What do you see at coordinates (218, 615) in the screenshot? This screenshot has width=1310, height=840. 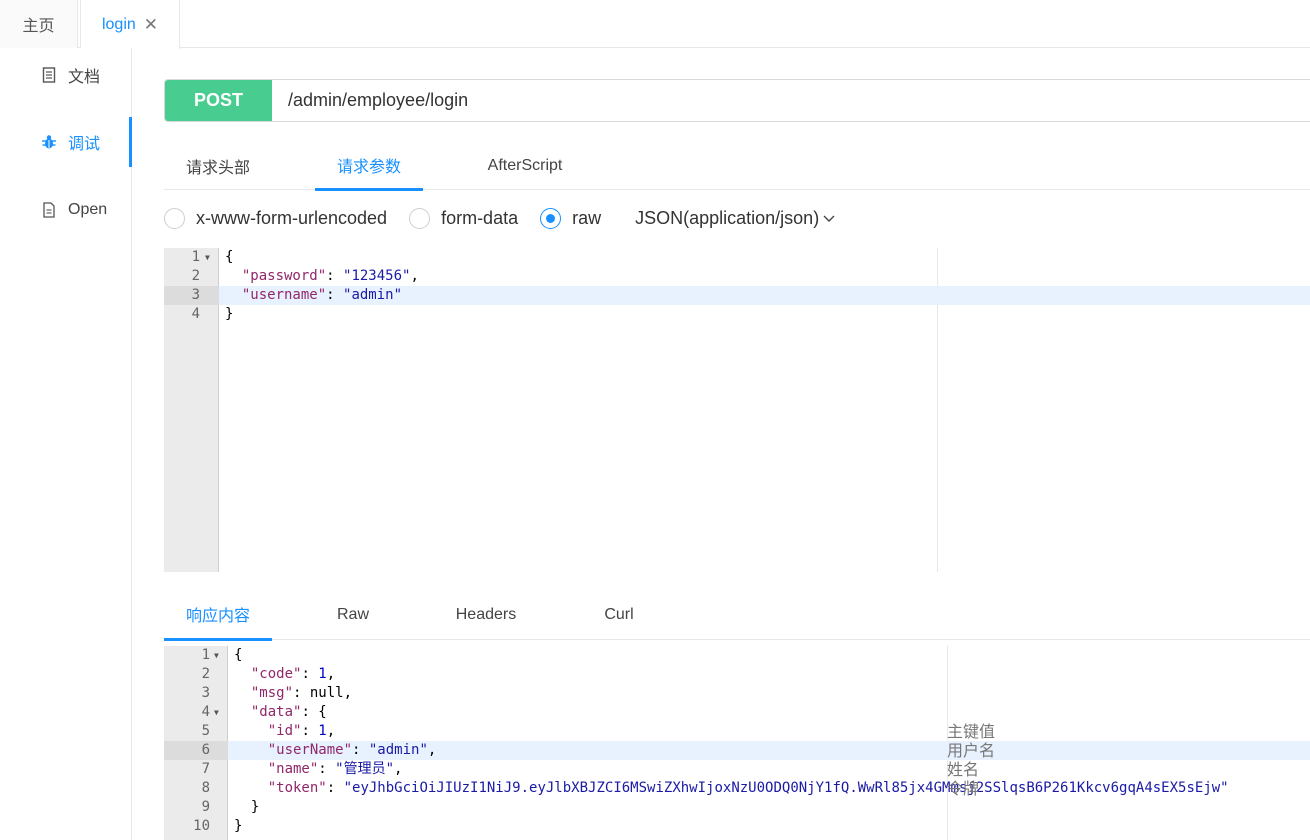 I see `tab-response-content: 响应内容` at bounding box center [218, 615].